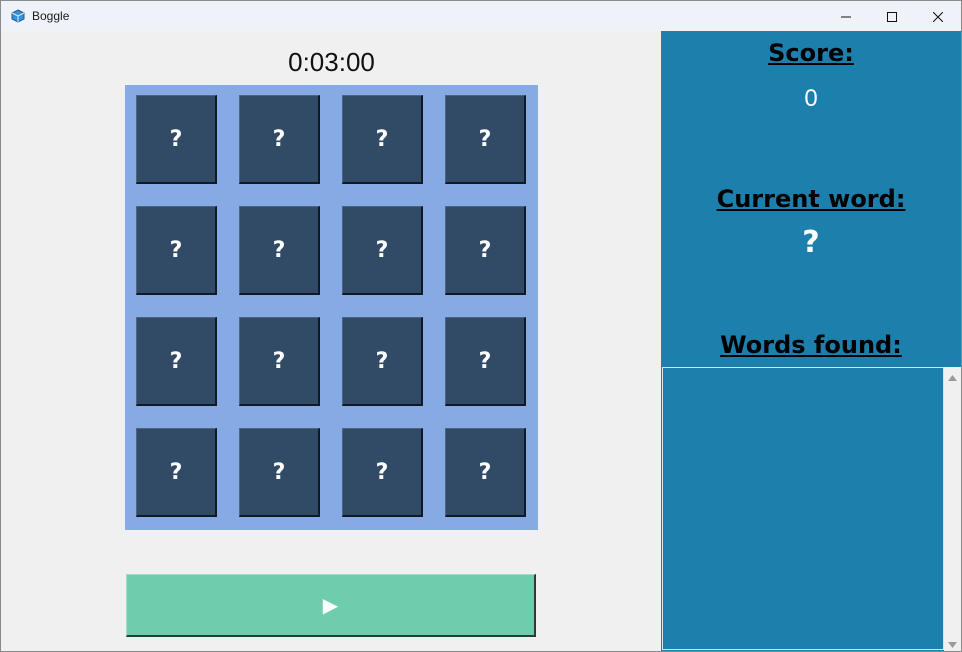 The height and width of the screenshot is (652, 962). I want to click on maximize-button, so click(892, 16).